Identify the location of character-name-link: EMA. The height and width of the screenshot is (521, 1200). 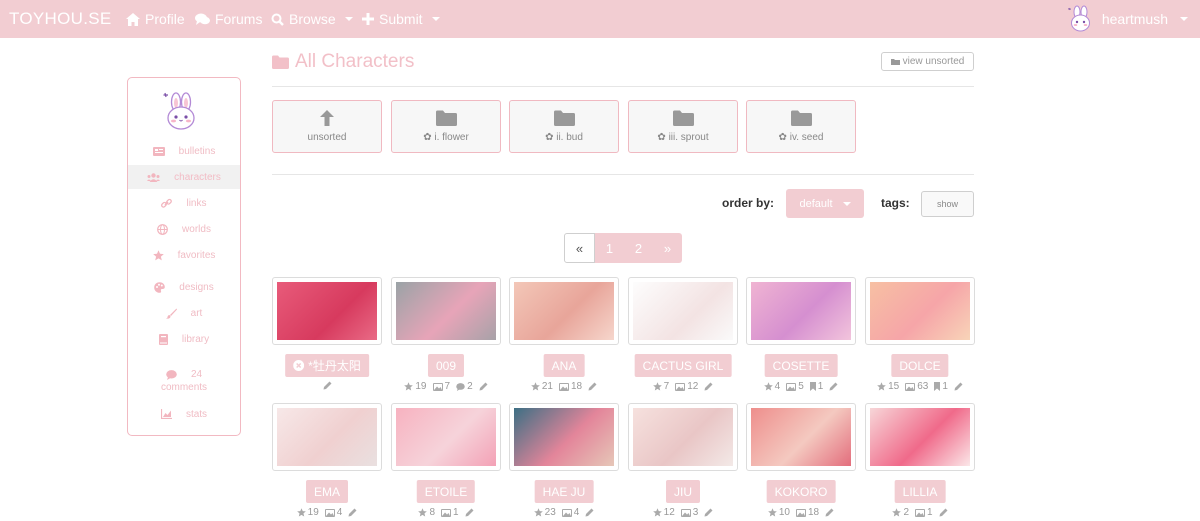
(327, 491).